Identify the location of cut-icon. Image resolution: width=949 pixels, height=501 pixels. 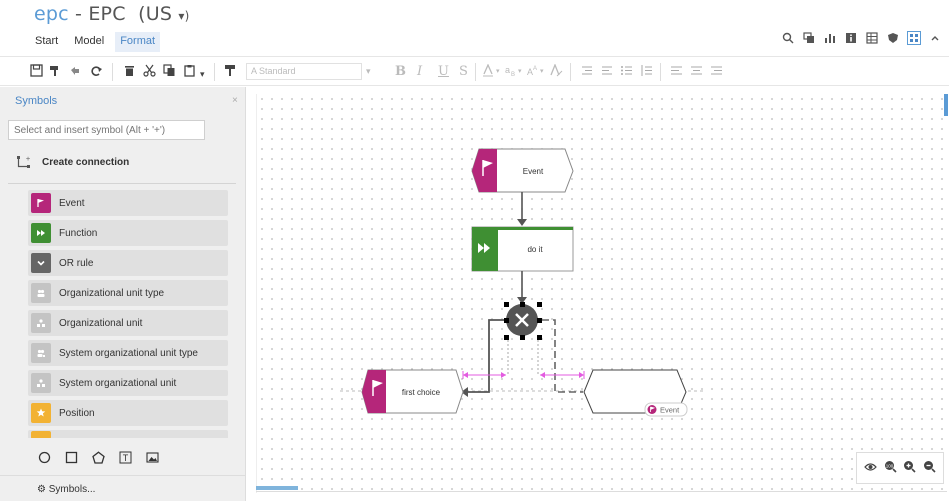
(149, 72).